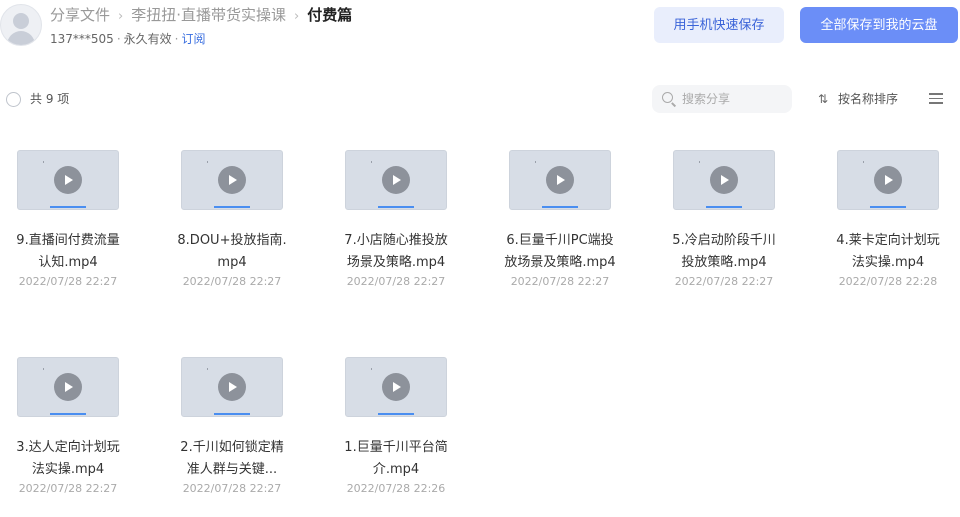 Image resolution: width=960 pixels, height=517 pixels. I want to click on share-validity: 永久有效, so click(147, 39).